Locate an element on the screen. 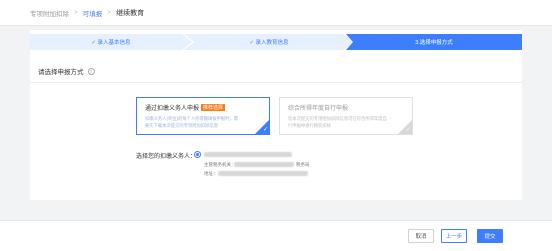  option-description: 您本次提交的专项附加扣除信息可在综合所得年度自 行申报中进行税前扣除 is located at coordinates (346, 122).